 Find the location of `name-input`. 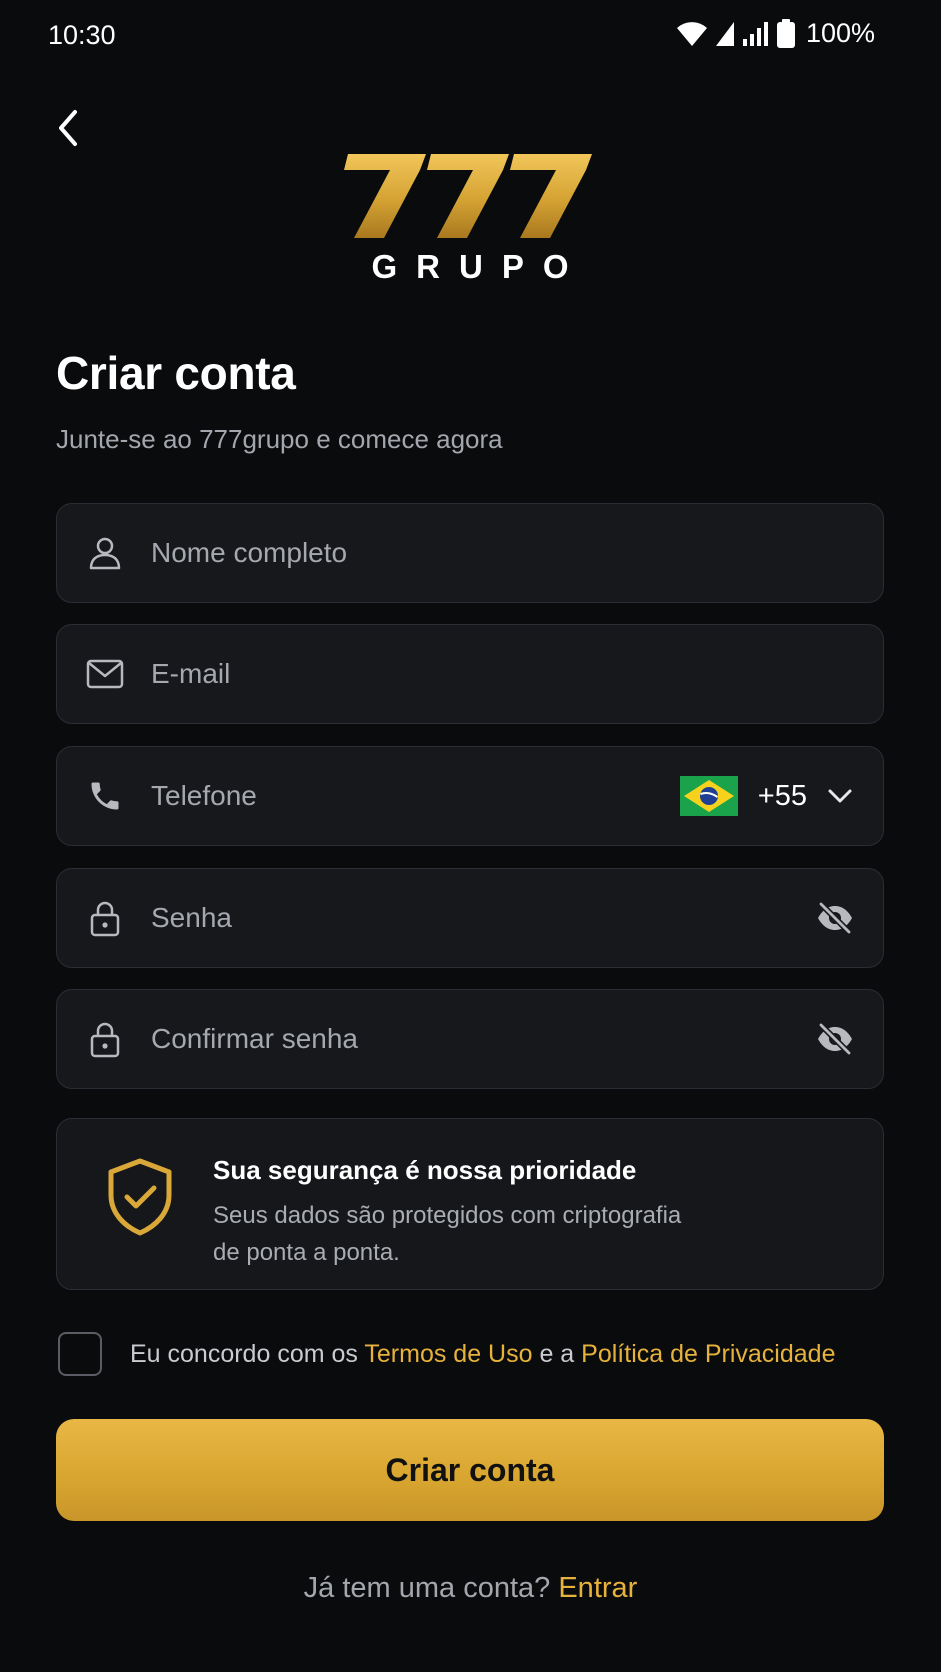

name-input is located at coordinates (431, 553).